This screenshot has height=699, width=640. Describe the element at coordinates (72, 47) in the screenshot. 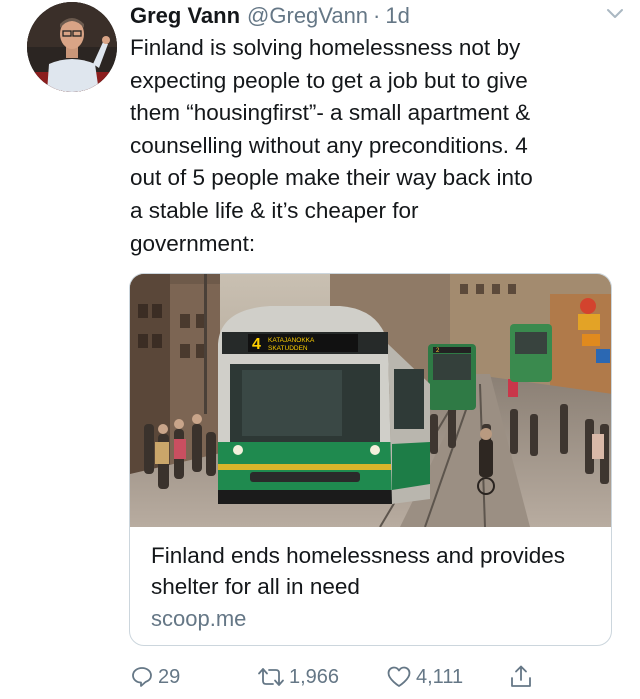

I see `avatar` at that location.